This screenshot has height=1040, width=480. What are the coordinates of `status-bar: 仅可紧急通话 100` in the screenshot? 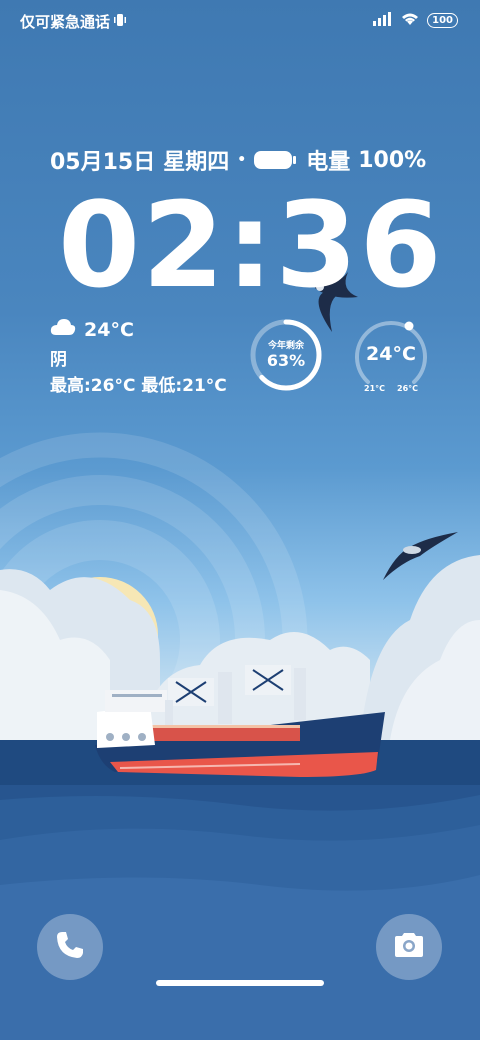 It's located at (240, 21).